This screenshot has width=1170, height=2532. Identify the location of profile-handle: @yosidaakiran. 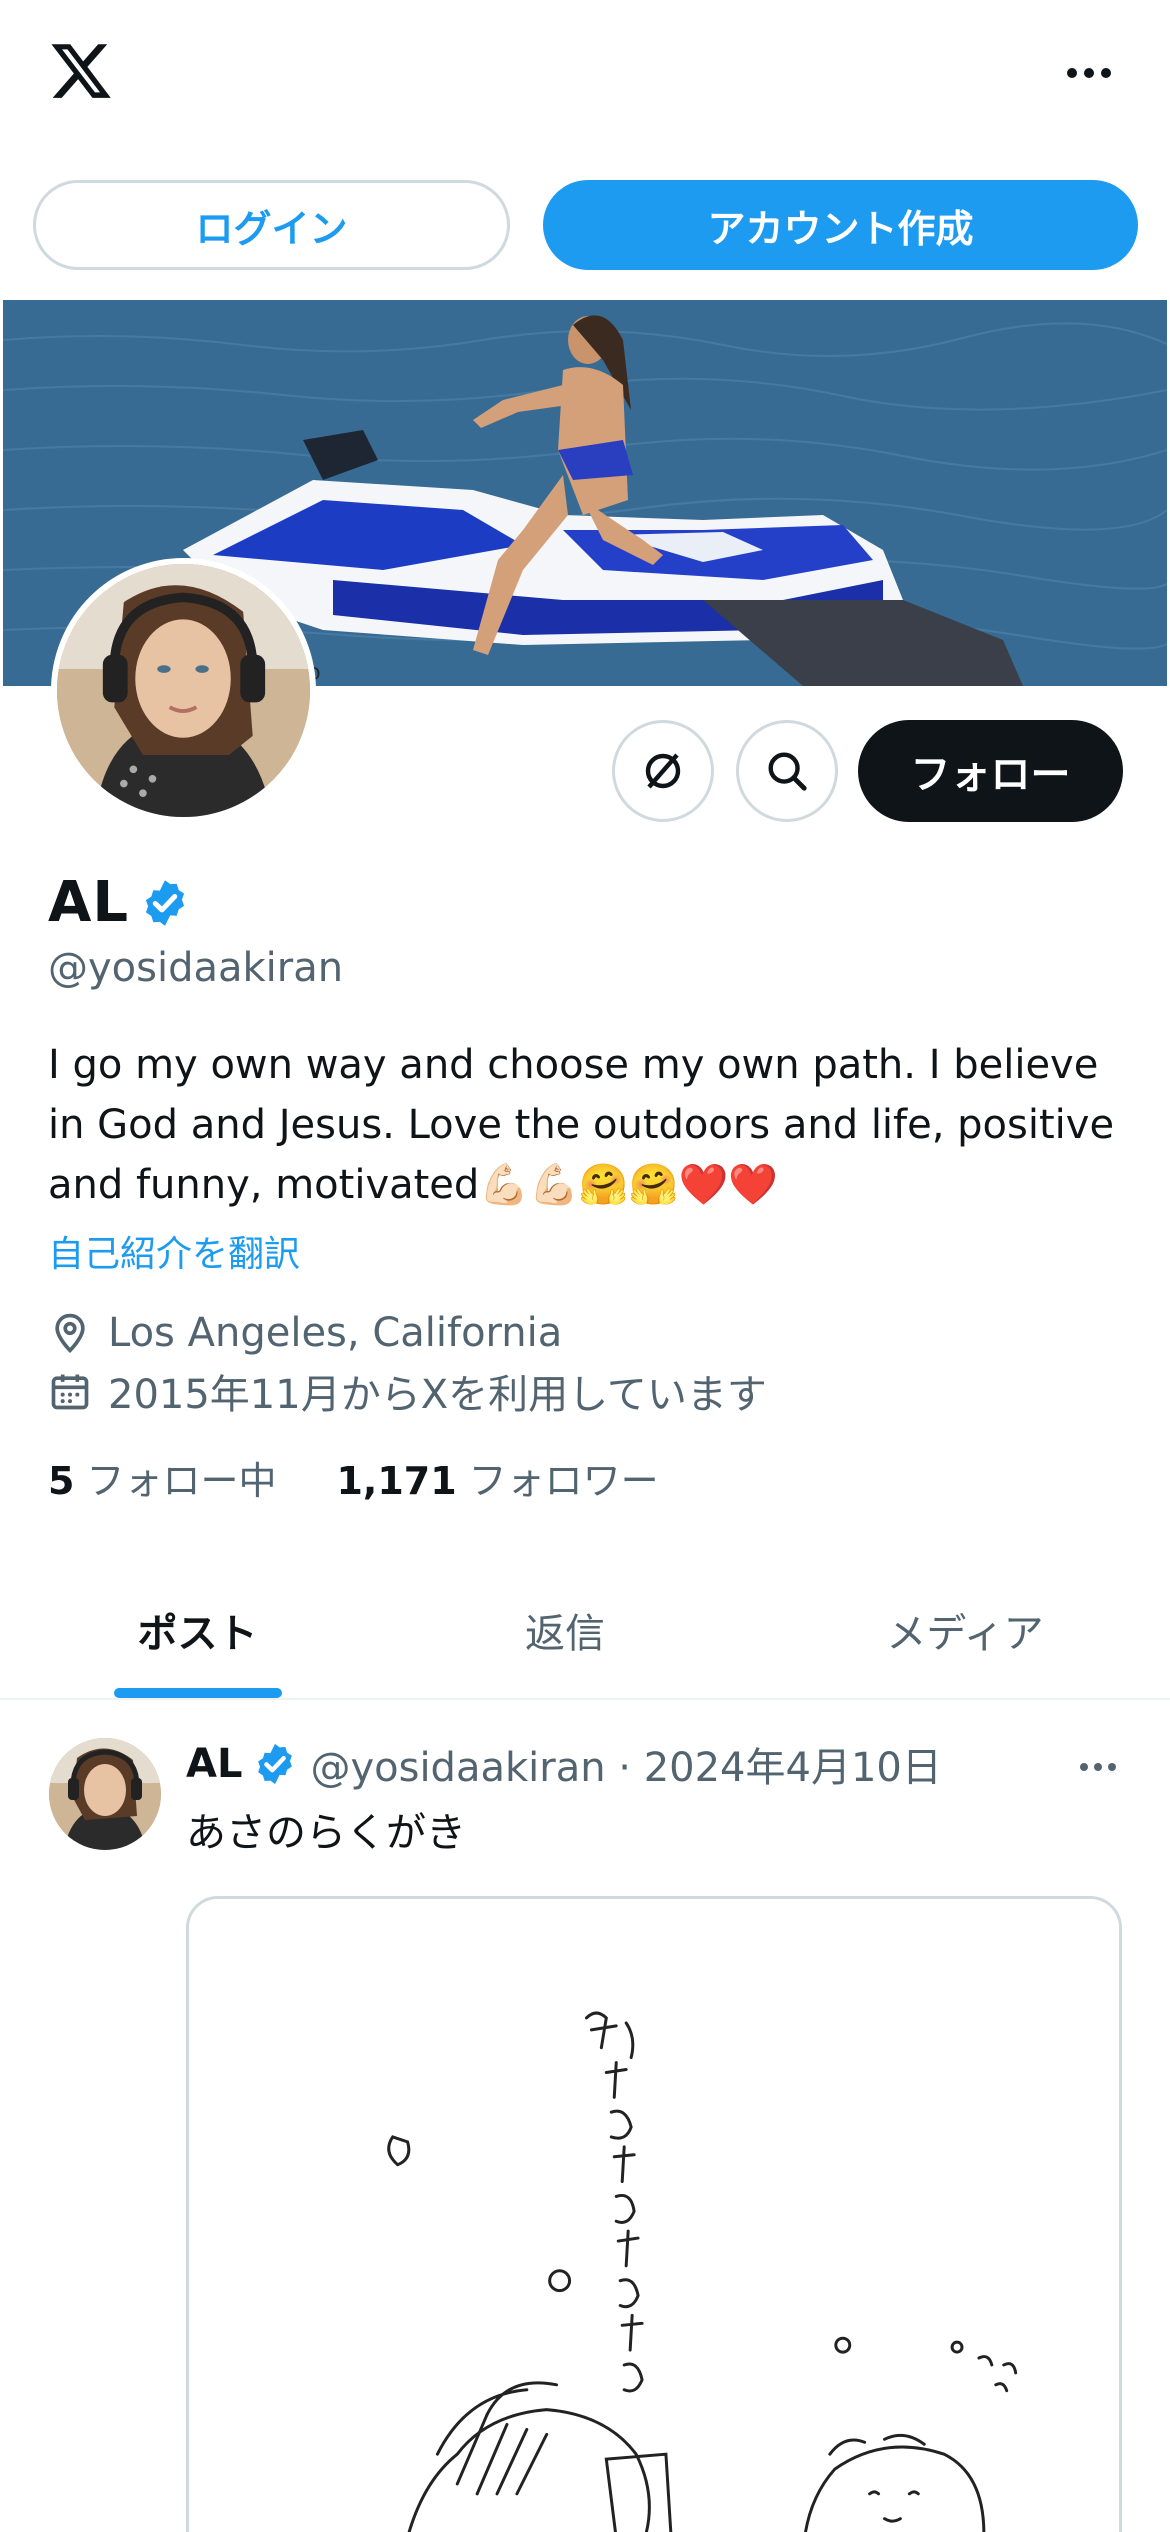
(196, 968).